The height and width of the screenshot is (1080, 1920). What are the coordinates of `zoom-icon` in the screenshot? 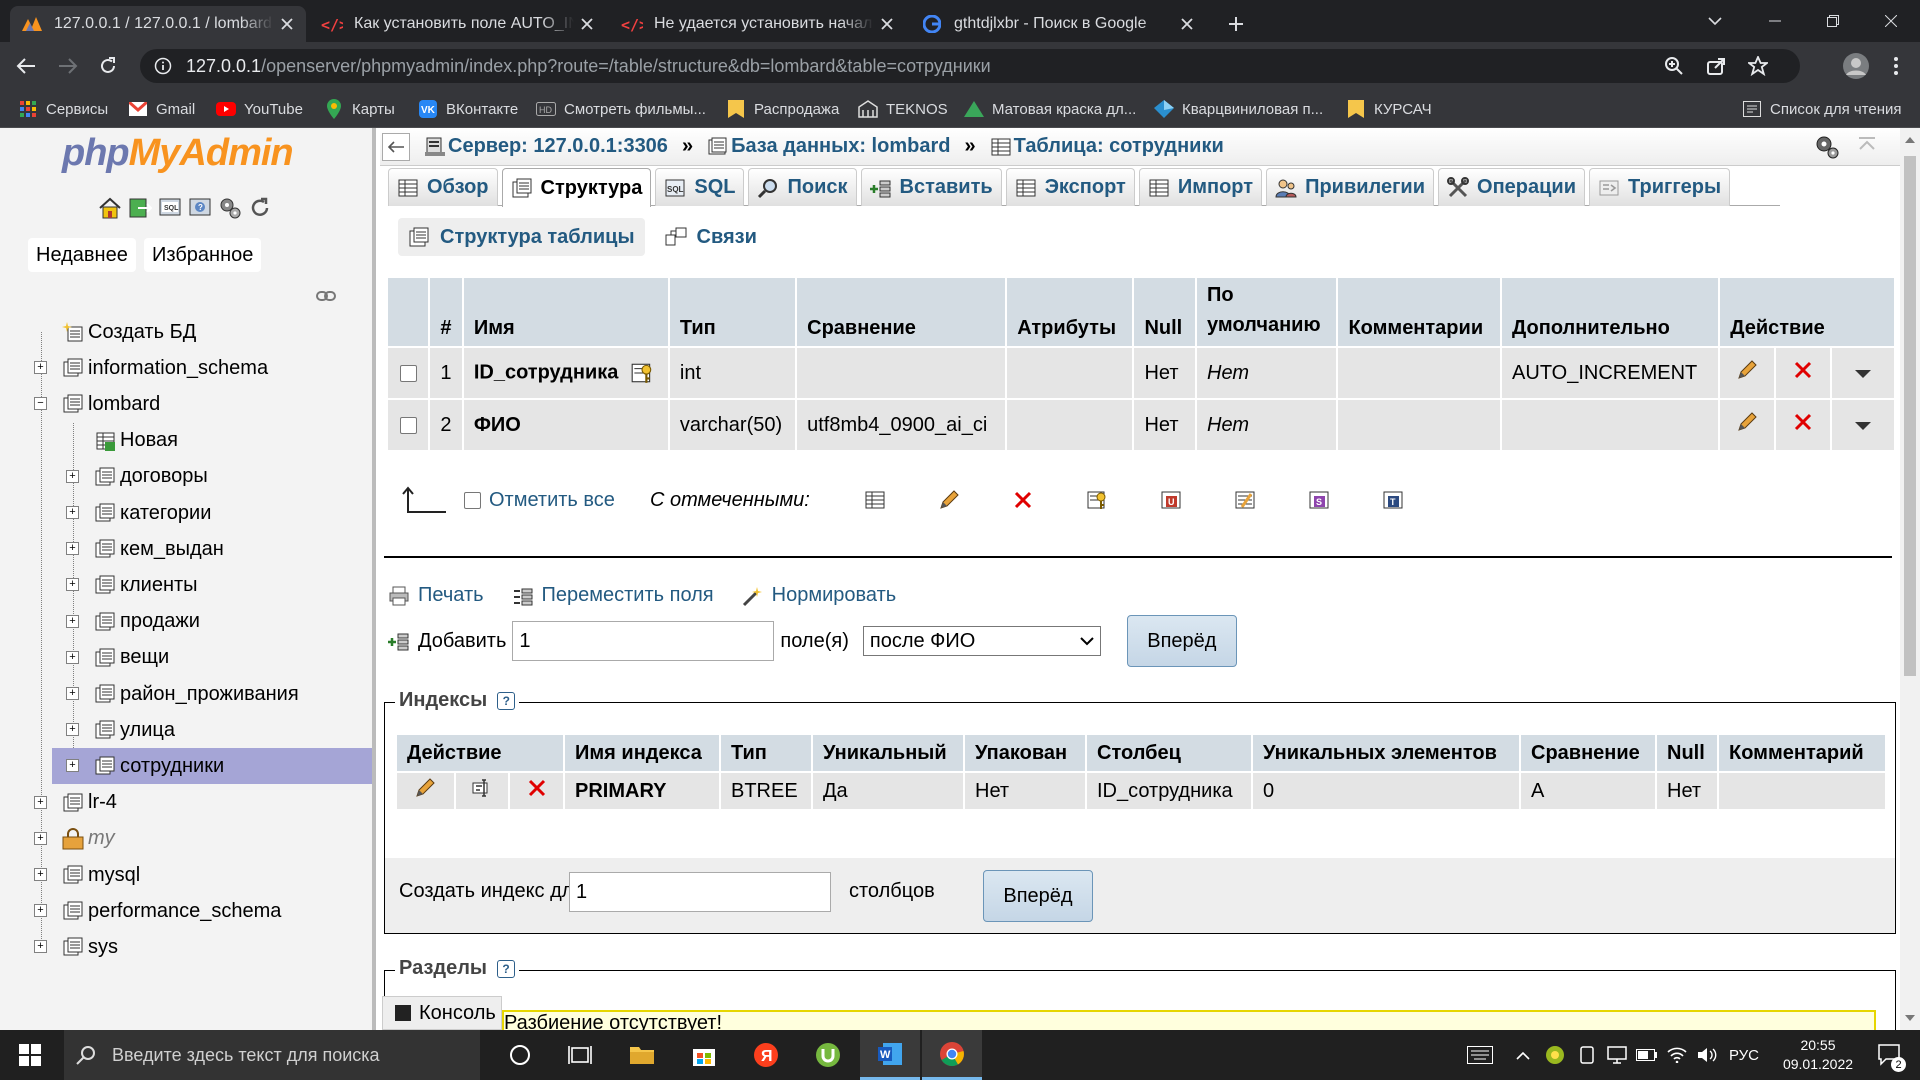 It's located at (1674, 66).